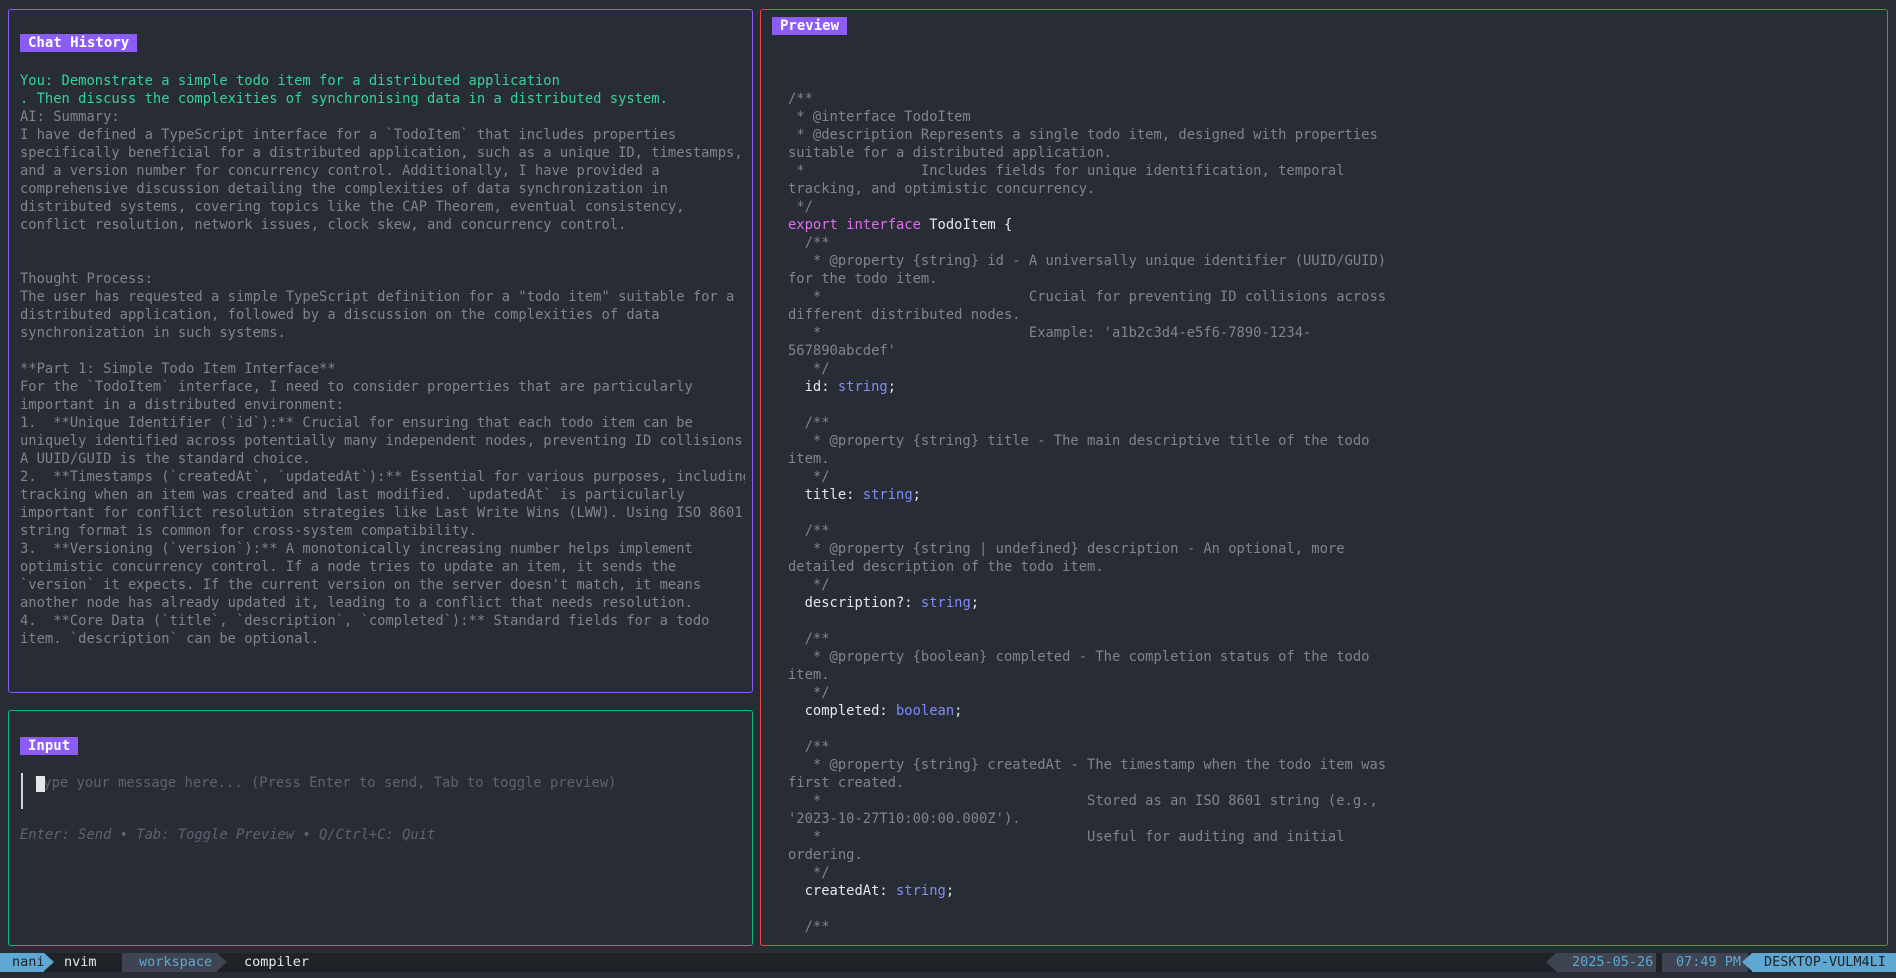 The width and height of the screenshot is (1896, 978). I want to click on code-line: createdAt: string;, so click(1333, 891).